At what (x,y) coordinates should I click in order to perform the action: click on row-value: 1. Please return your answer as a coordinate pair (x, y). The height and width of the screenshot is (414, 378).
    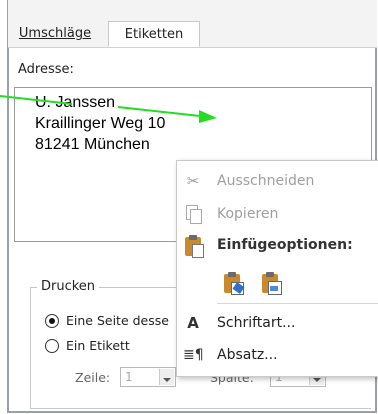
    Looking at the image, I should click on (129, 377).